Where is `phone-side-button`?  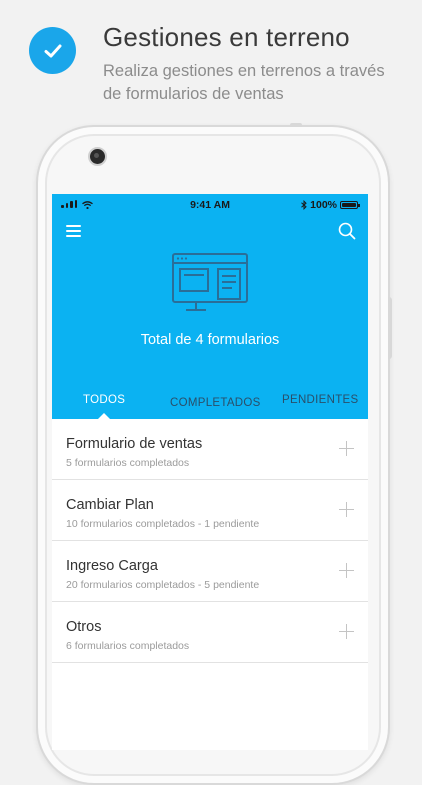
phone-side-button is located at coordinates (390, 328).